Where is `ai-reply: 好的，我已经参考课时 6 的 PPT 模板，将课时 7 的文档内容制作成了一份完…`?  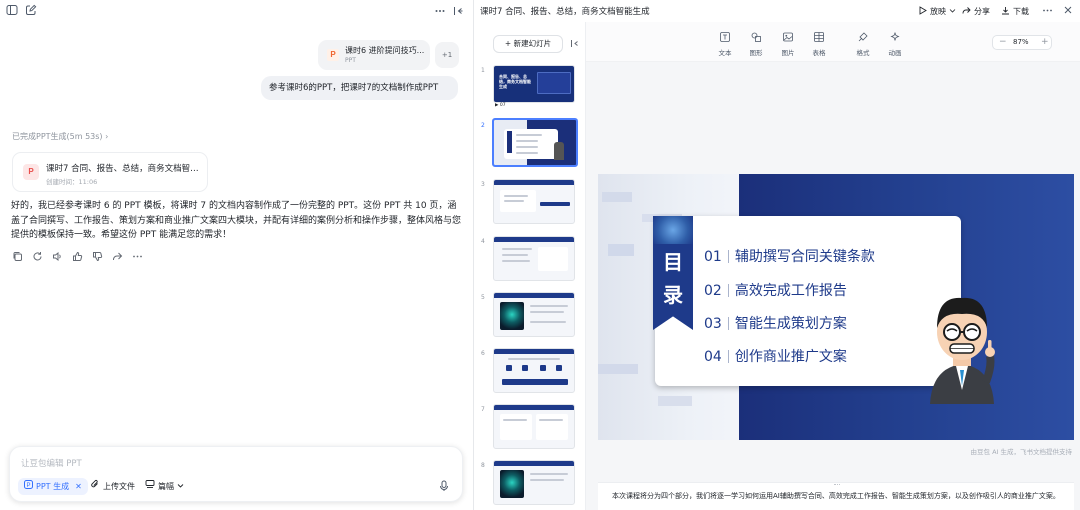
ai-reply: 好的，我已经参考课时 6 的 PPT 模板，将课时 7 的文档内容制作成了一份完… is located at coordinates (236, 220).